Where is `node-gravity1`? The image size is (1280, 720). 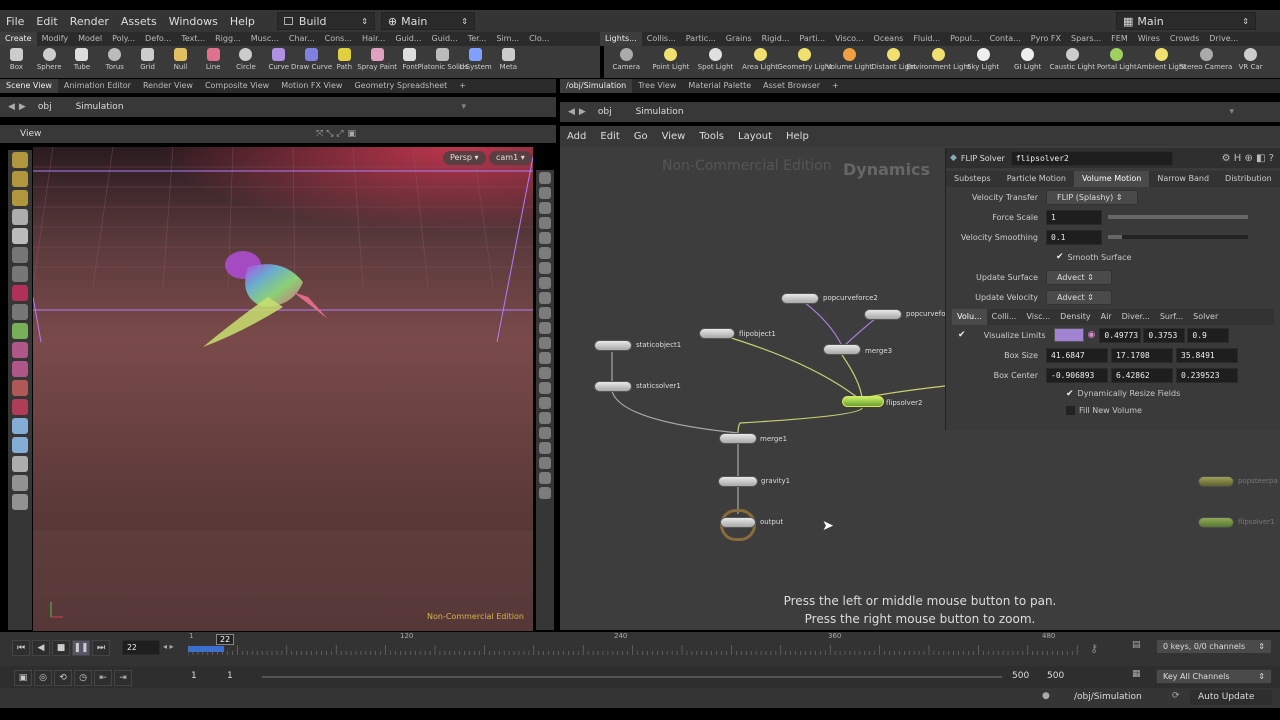
node-gravity1 is located at coordinates (738, 481).